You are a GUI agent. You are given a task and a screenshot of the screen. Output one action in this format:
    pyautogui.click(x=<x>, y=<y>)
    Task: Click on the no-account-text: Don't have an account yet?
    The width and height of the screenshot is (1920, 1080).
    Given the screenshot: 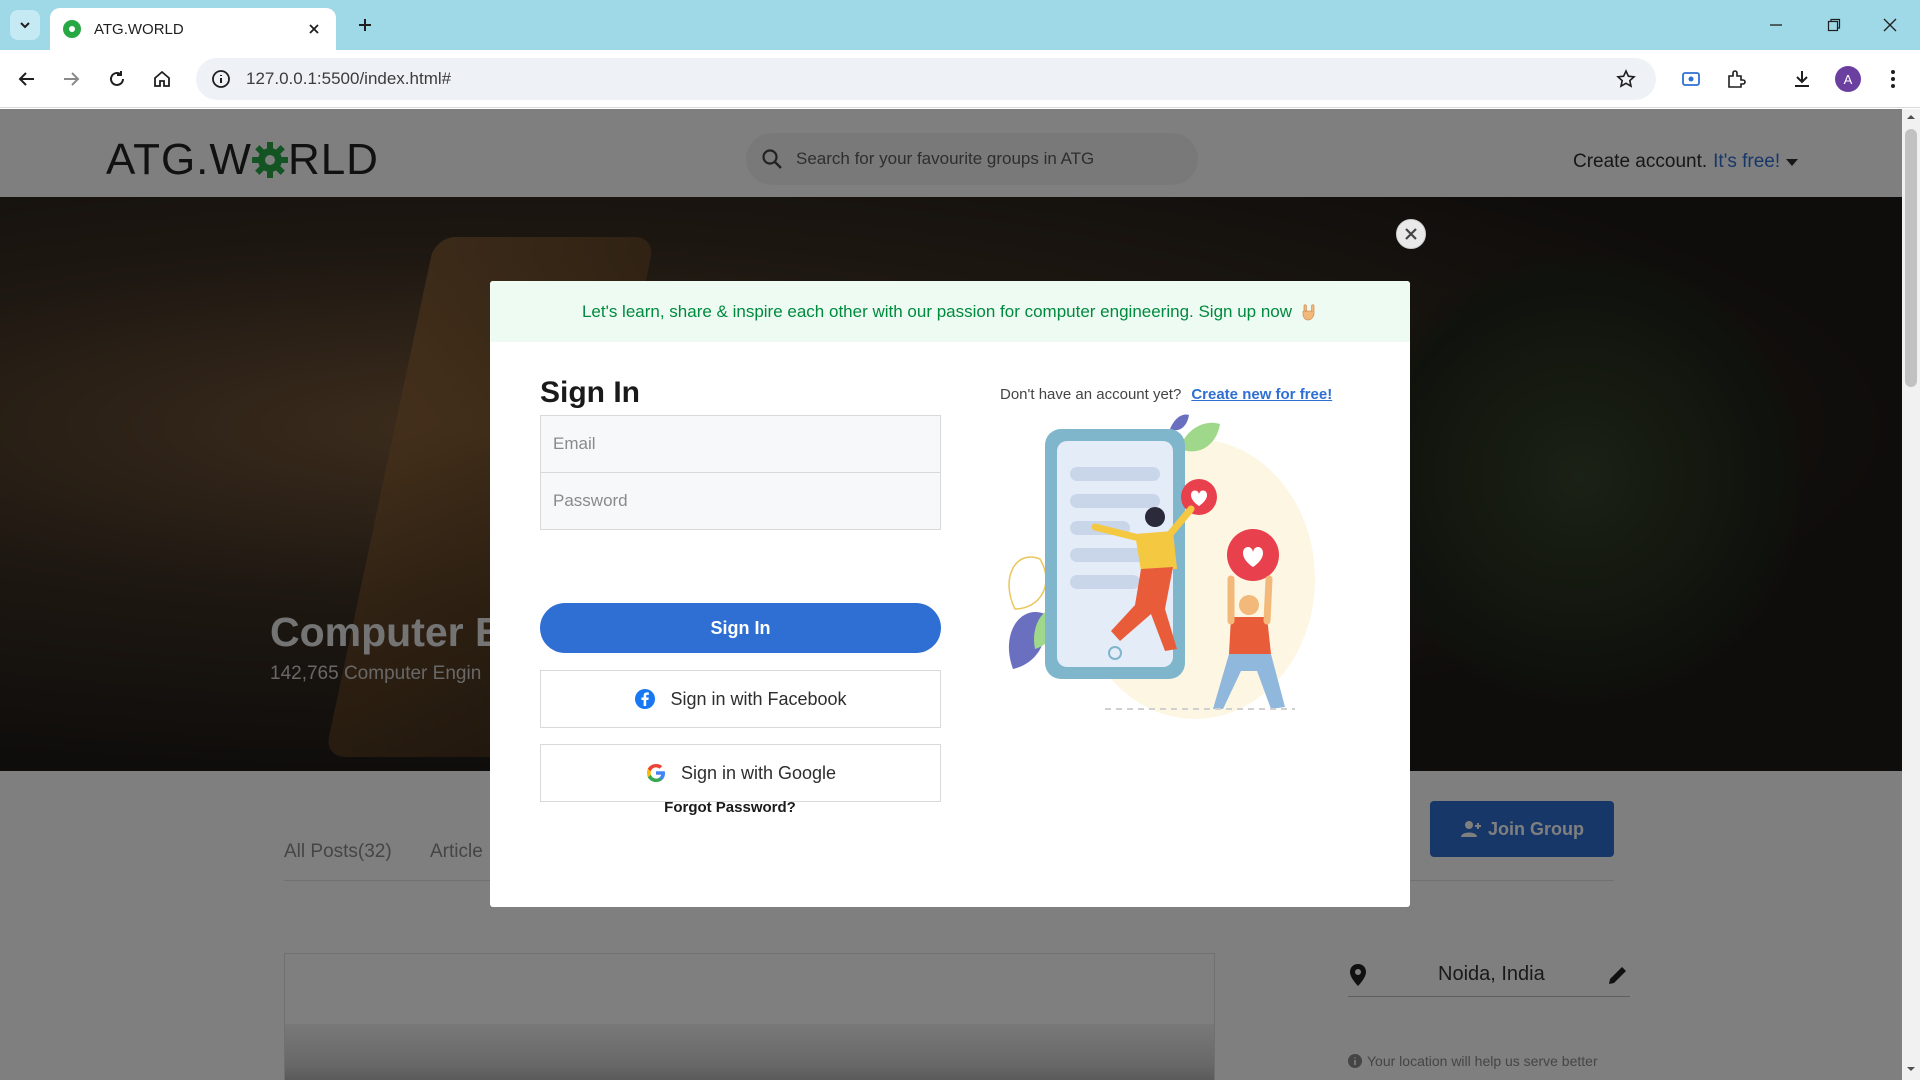 What is the action you would take?
    pyautogui.click(x=1091, y=394)
    